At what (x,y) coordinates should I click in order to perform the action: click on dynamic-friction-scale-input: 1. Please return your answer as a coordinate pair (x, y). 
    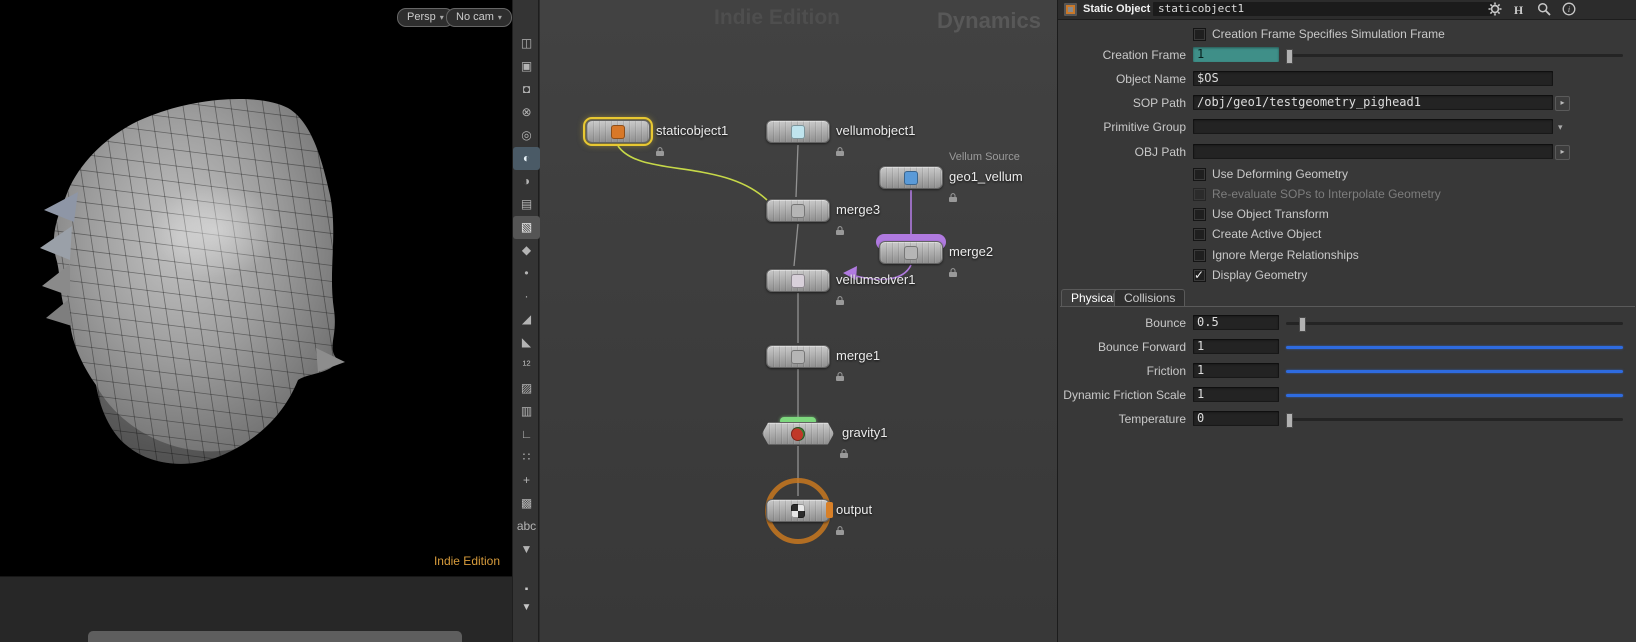
    Looking at the image, I should click on (1236, 394).